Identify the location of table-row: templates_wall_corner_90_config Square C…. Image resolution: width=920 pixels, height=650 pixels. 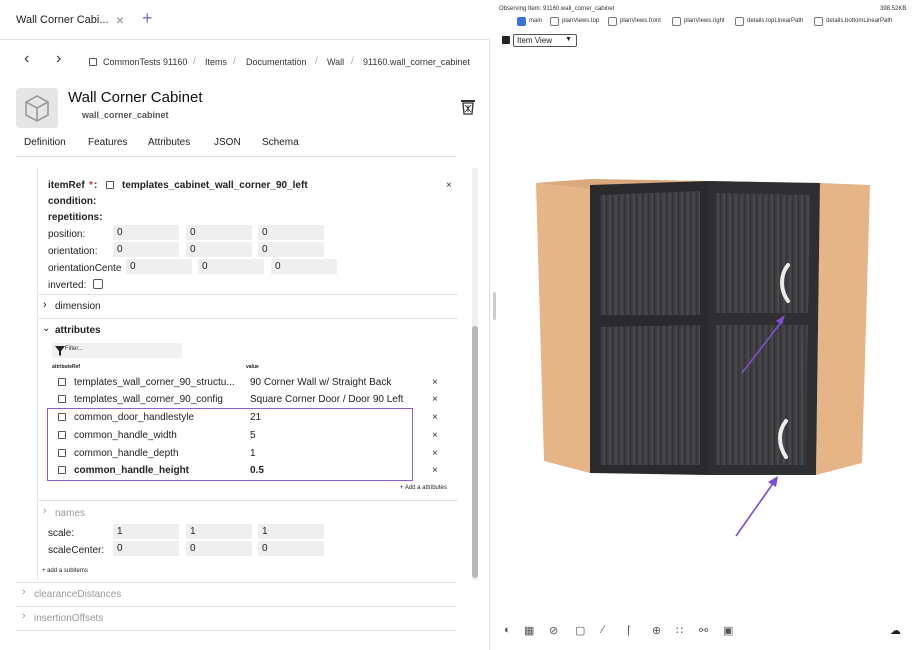
(253, 399).